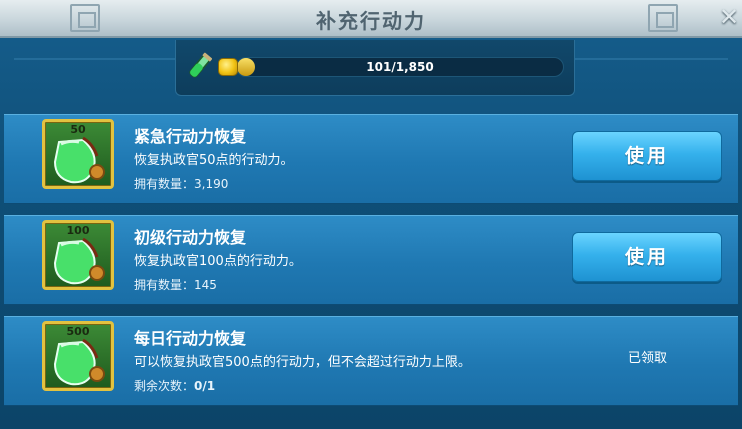  I want to click on energy-value: 101/1,850, so click(400, 67).